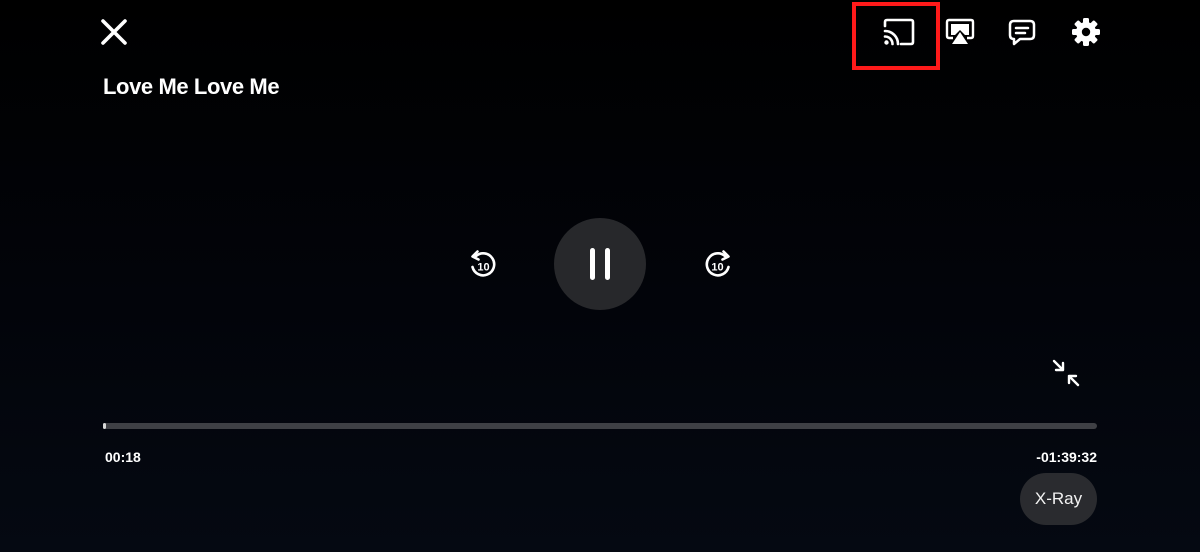 This screenshot has height=552, width=1200. I want to click on settings-button, so click(1086, 32).